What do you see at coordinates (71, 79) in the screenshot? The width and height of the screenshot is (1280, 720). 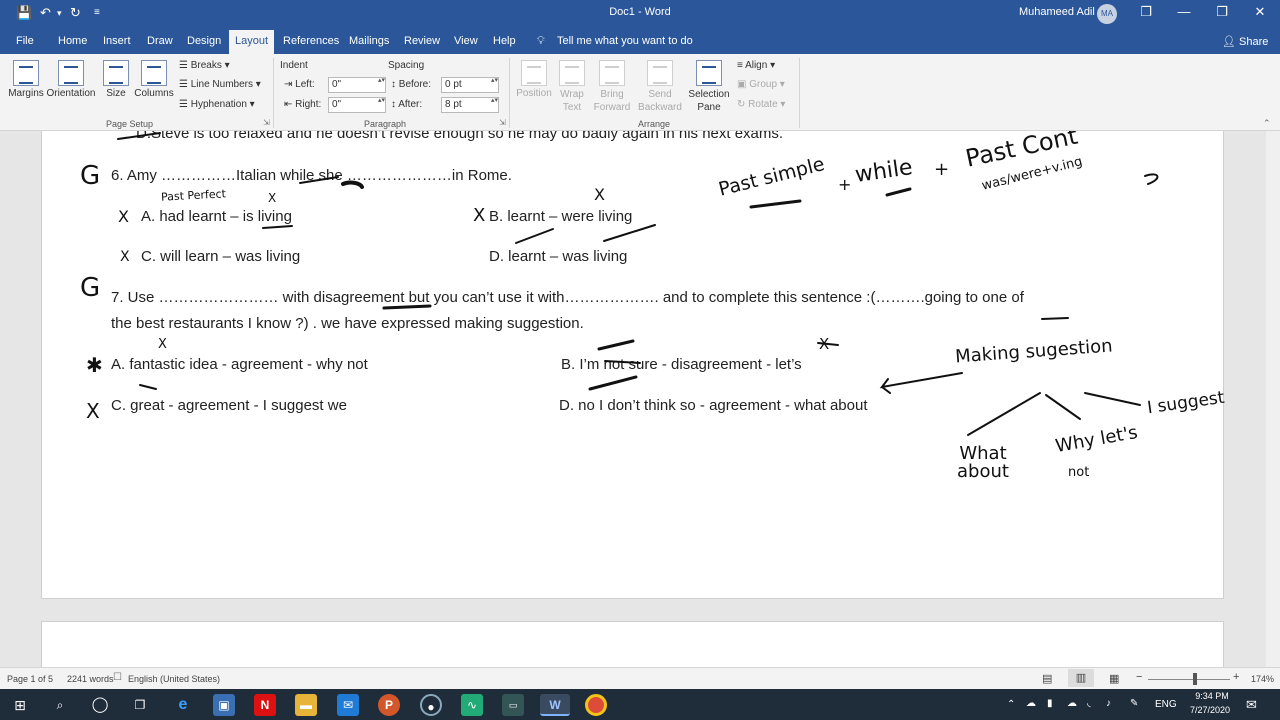 I see `orientation-button: Orientation` at bounding box center [71, 79].